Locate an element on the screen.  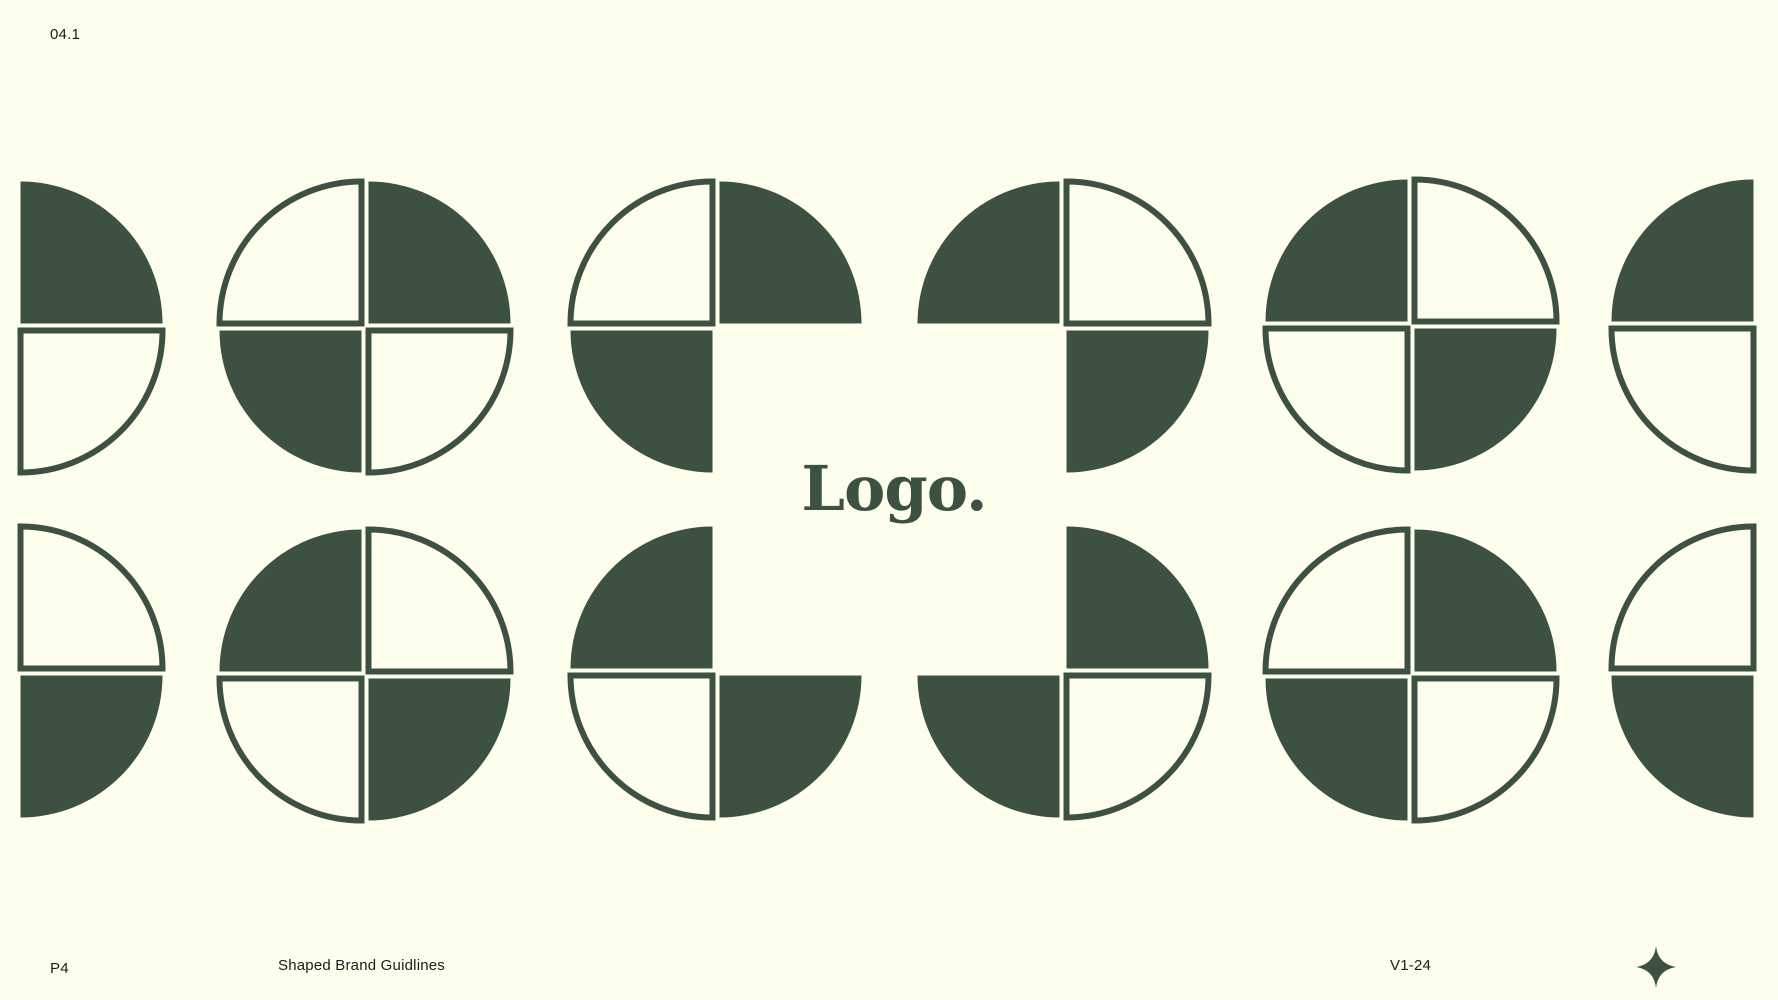
logo-wordmark: Logo. is located at coordinates (894, 488).